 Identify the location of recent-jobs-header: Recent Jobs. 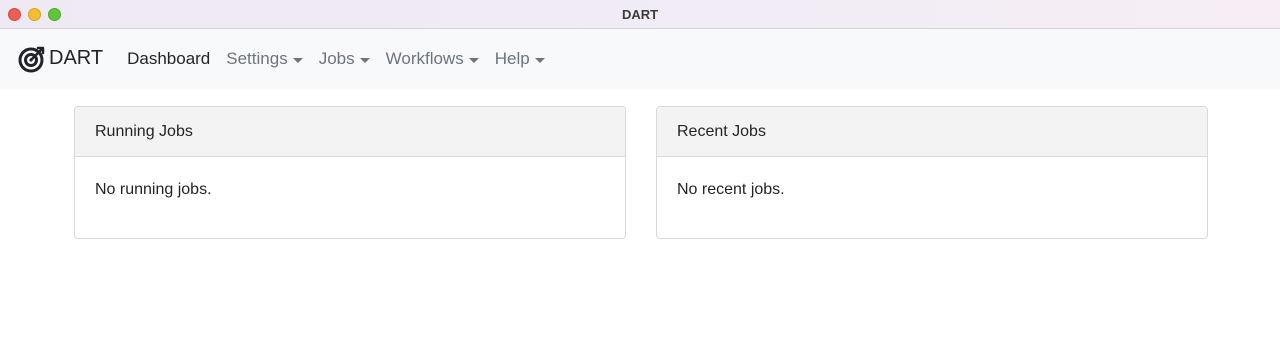
(932, 132).